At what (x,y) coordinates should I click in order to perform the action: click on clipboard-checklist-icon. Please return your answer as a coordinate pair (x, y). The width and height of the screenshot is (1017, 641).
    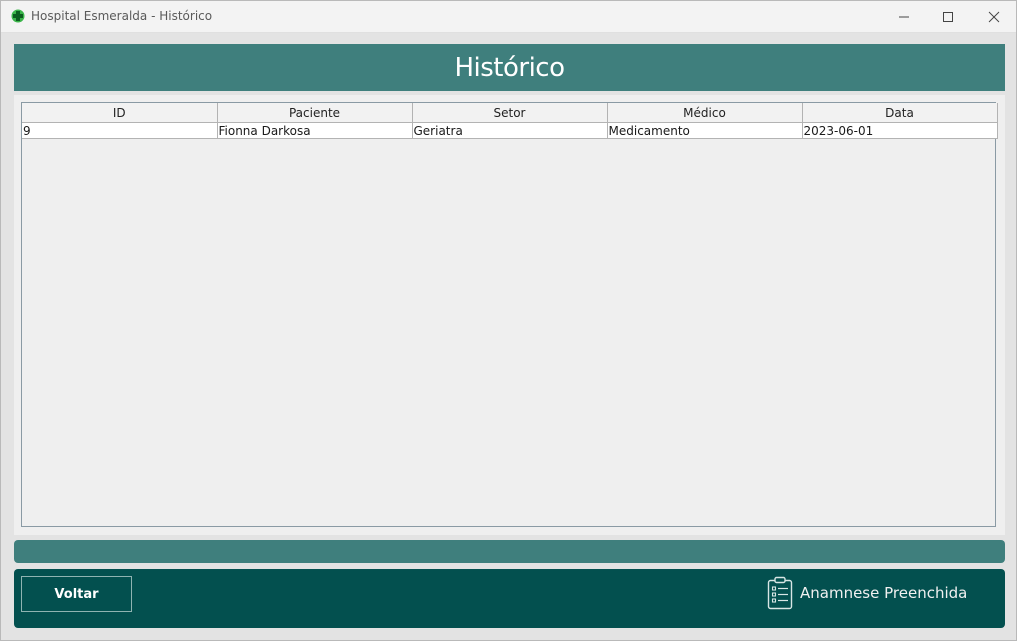
    Looking at the image, I should click on (780, 593).